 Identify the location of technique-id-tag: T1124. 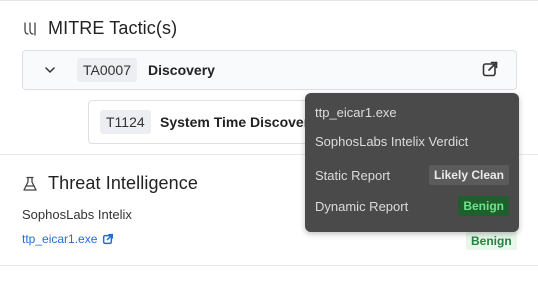
(125, 122).